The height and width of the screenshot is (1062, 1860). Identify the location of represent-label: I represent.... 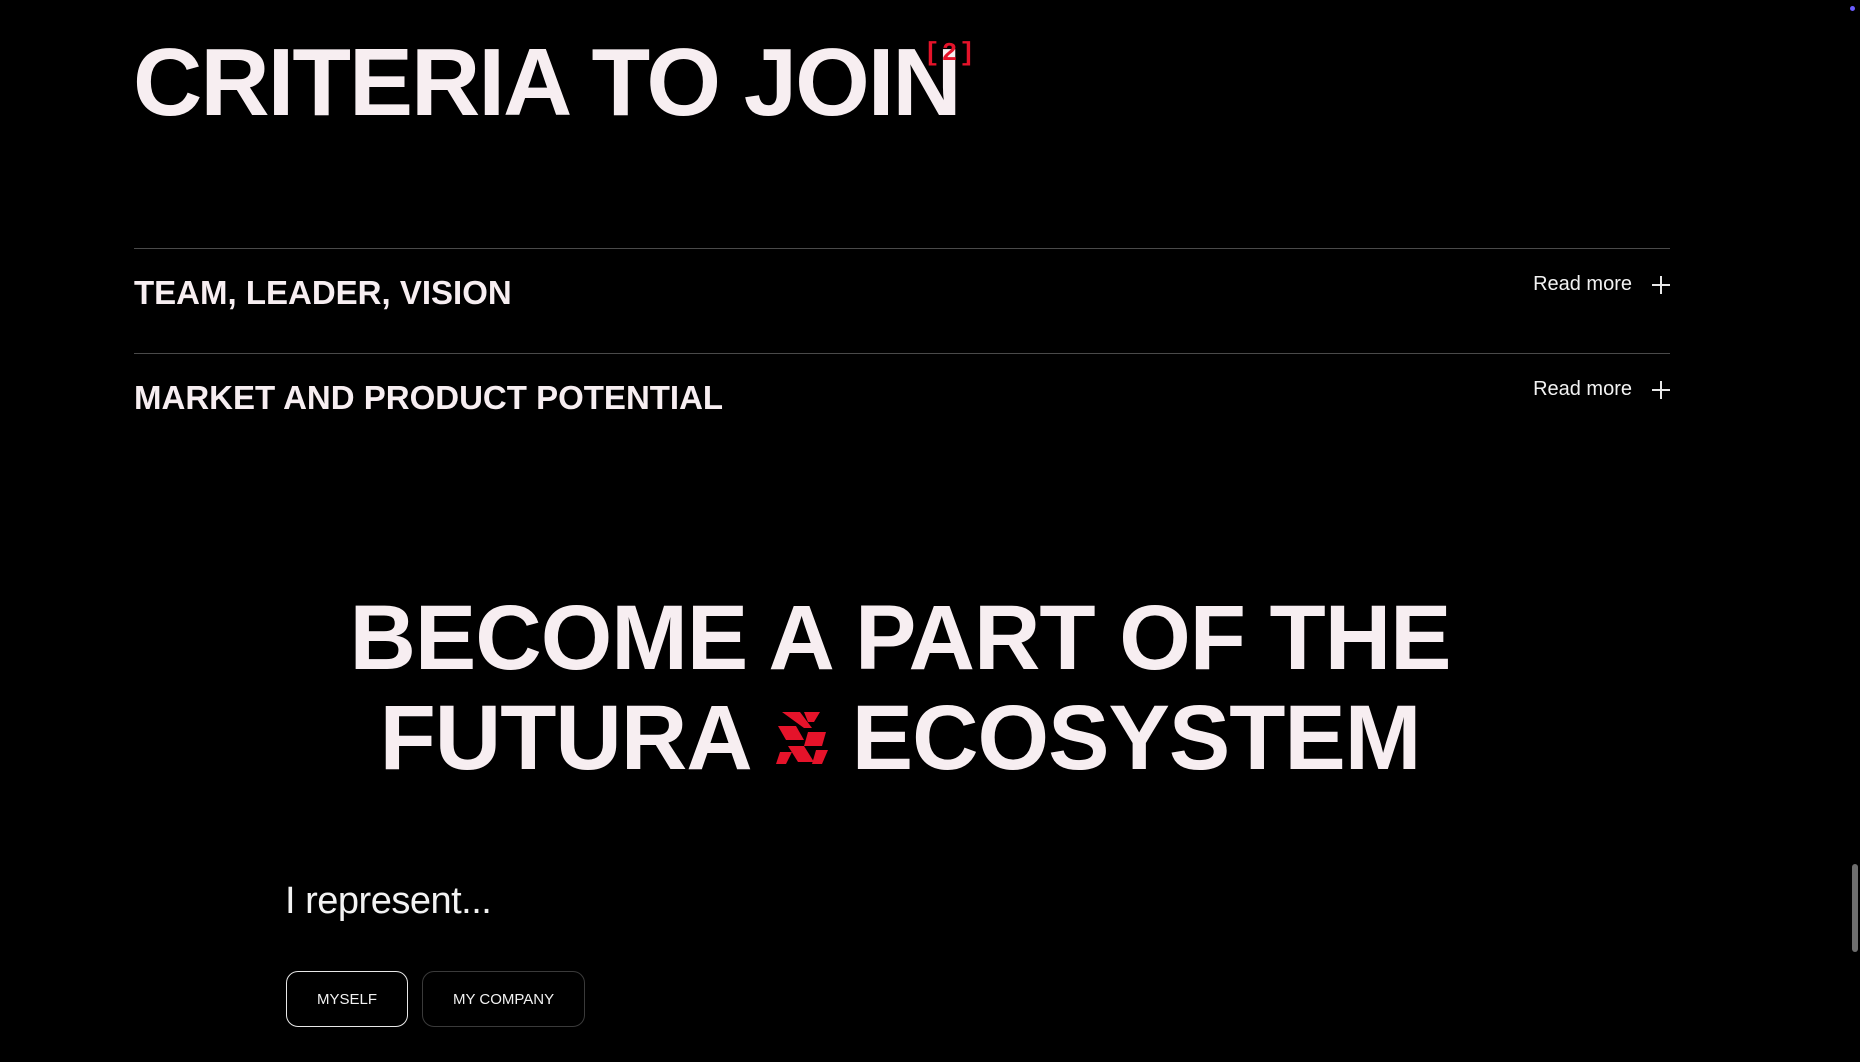
(388, 901).